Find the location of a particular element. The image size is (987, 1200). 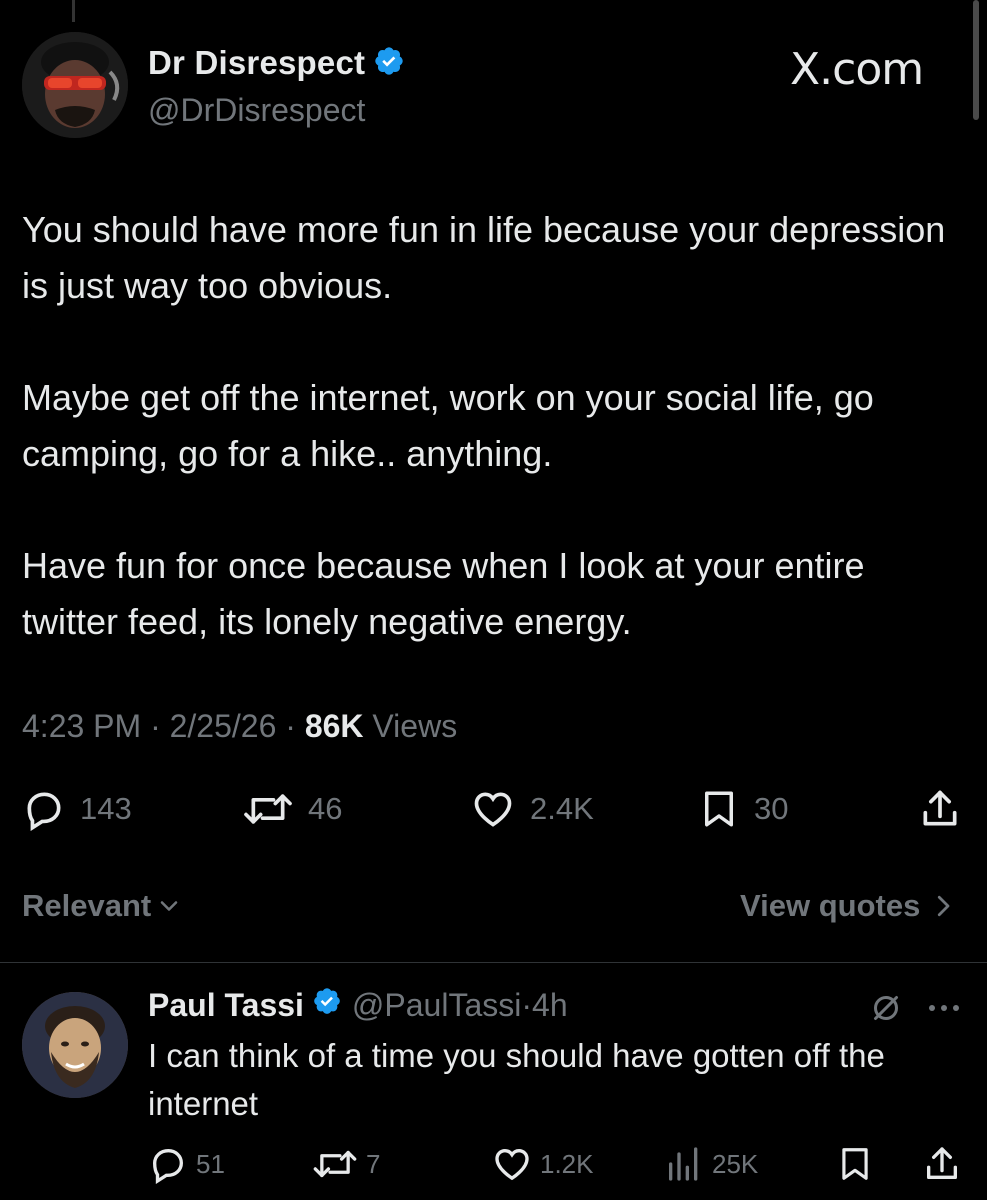

reply-avatar is located at coordinates (75, 1045).